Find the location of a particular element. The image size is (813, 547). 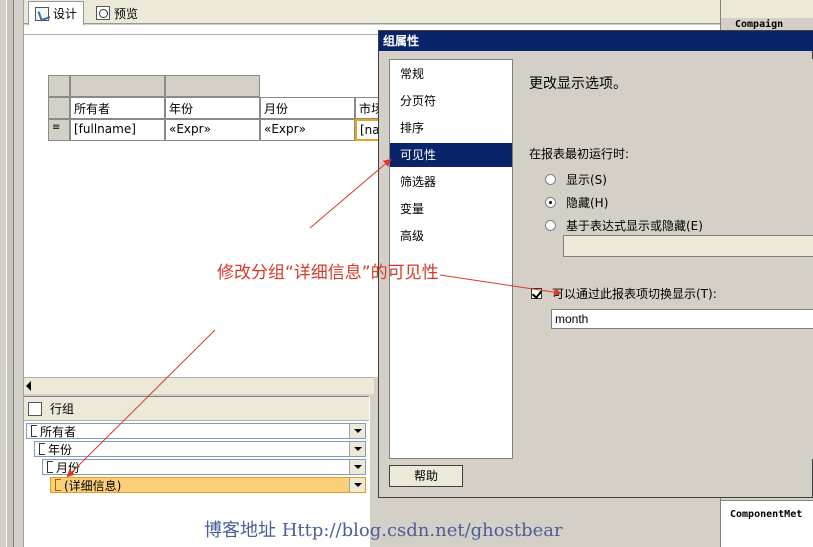

header-cell: 年份 is located at coordinates (212, 108).